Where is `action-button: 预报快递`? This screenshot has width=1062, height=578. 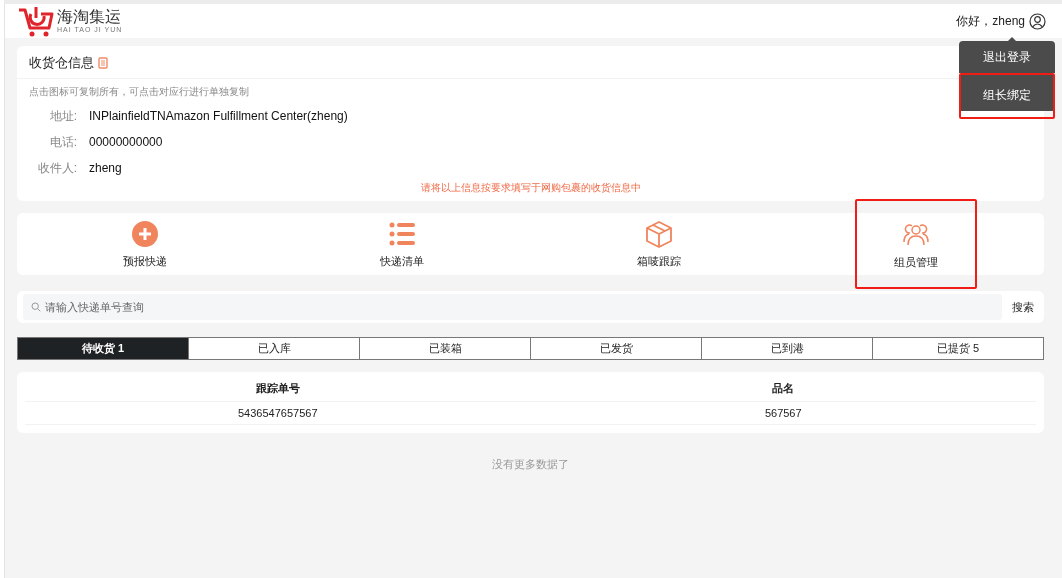
action-button: 预报快递 is located at coordinates (145, 243).